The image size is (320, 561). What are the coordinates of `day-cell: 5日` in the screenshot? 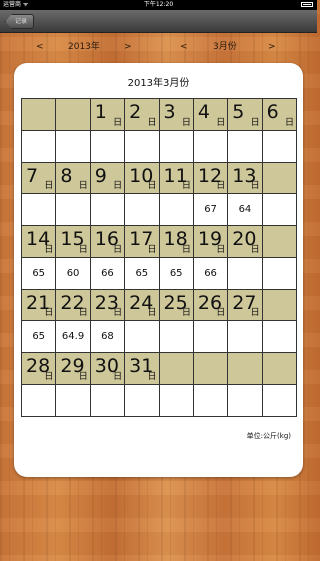 It's located at (245, 115).